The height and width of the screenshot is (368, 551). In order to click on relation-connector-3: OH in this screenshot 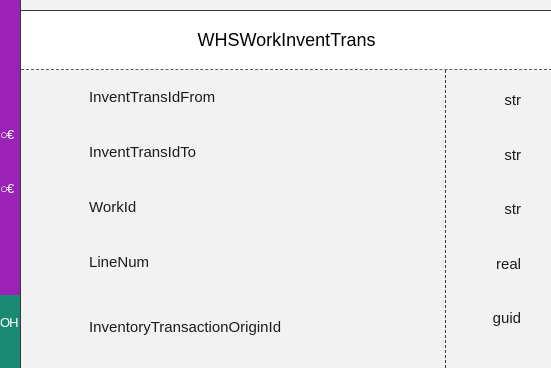, I will do `click(9, 323)`.